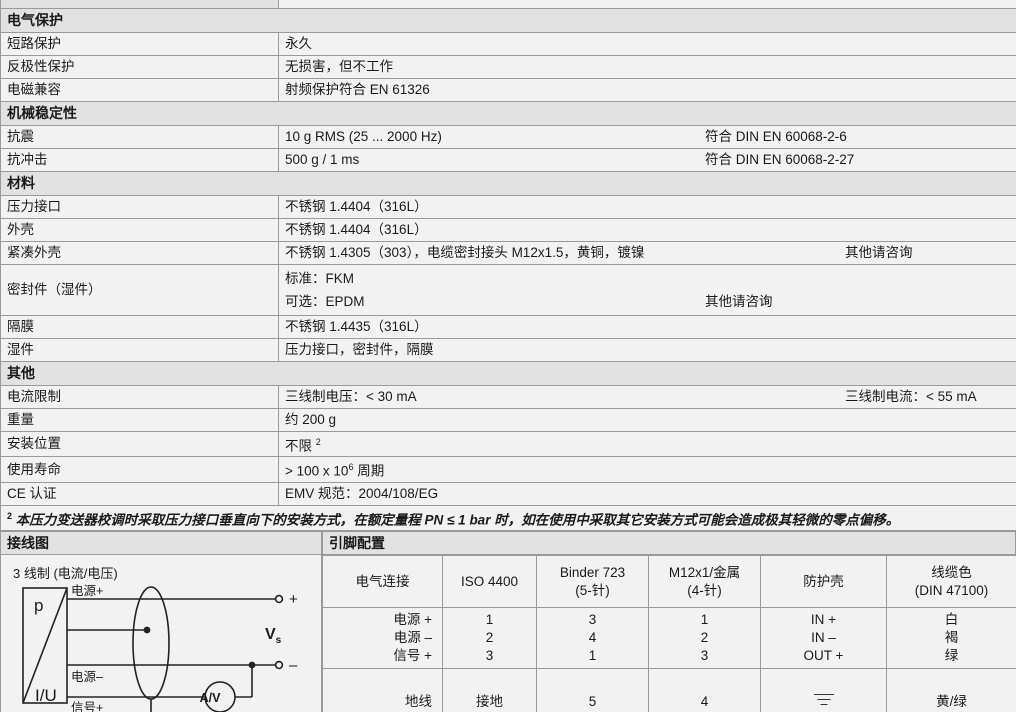 This screenshot has height=712, width=1016. I want to click on section-title-materials: 材料, so click(508, 183).